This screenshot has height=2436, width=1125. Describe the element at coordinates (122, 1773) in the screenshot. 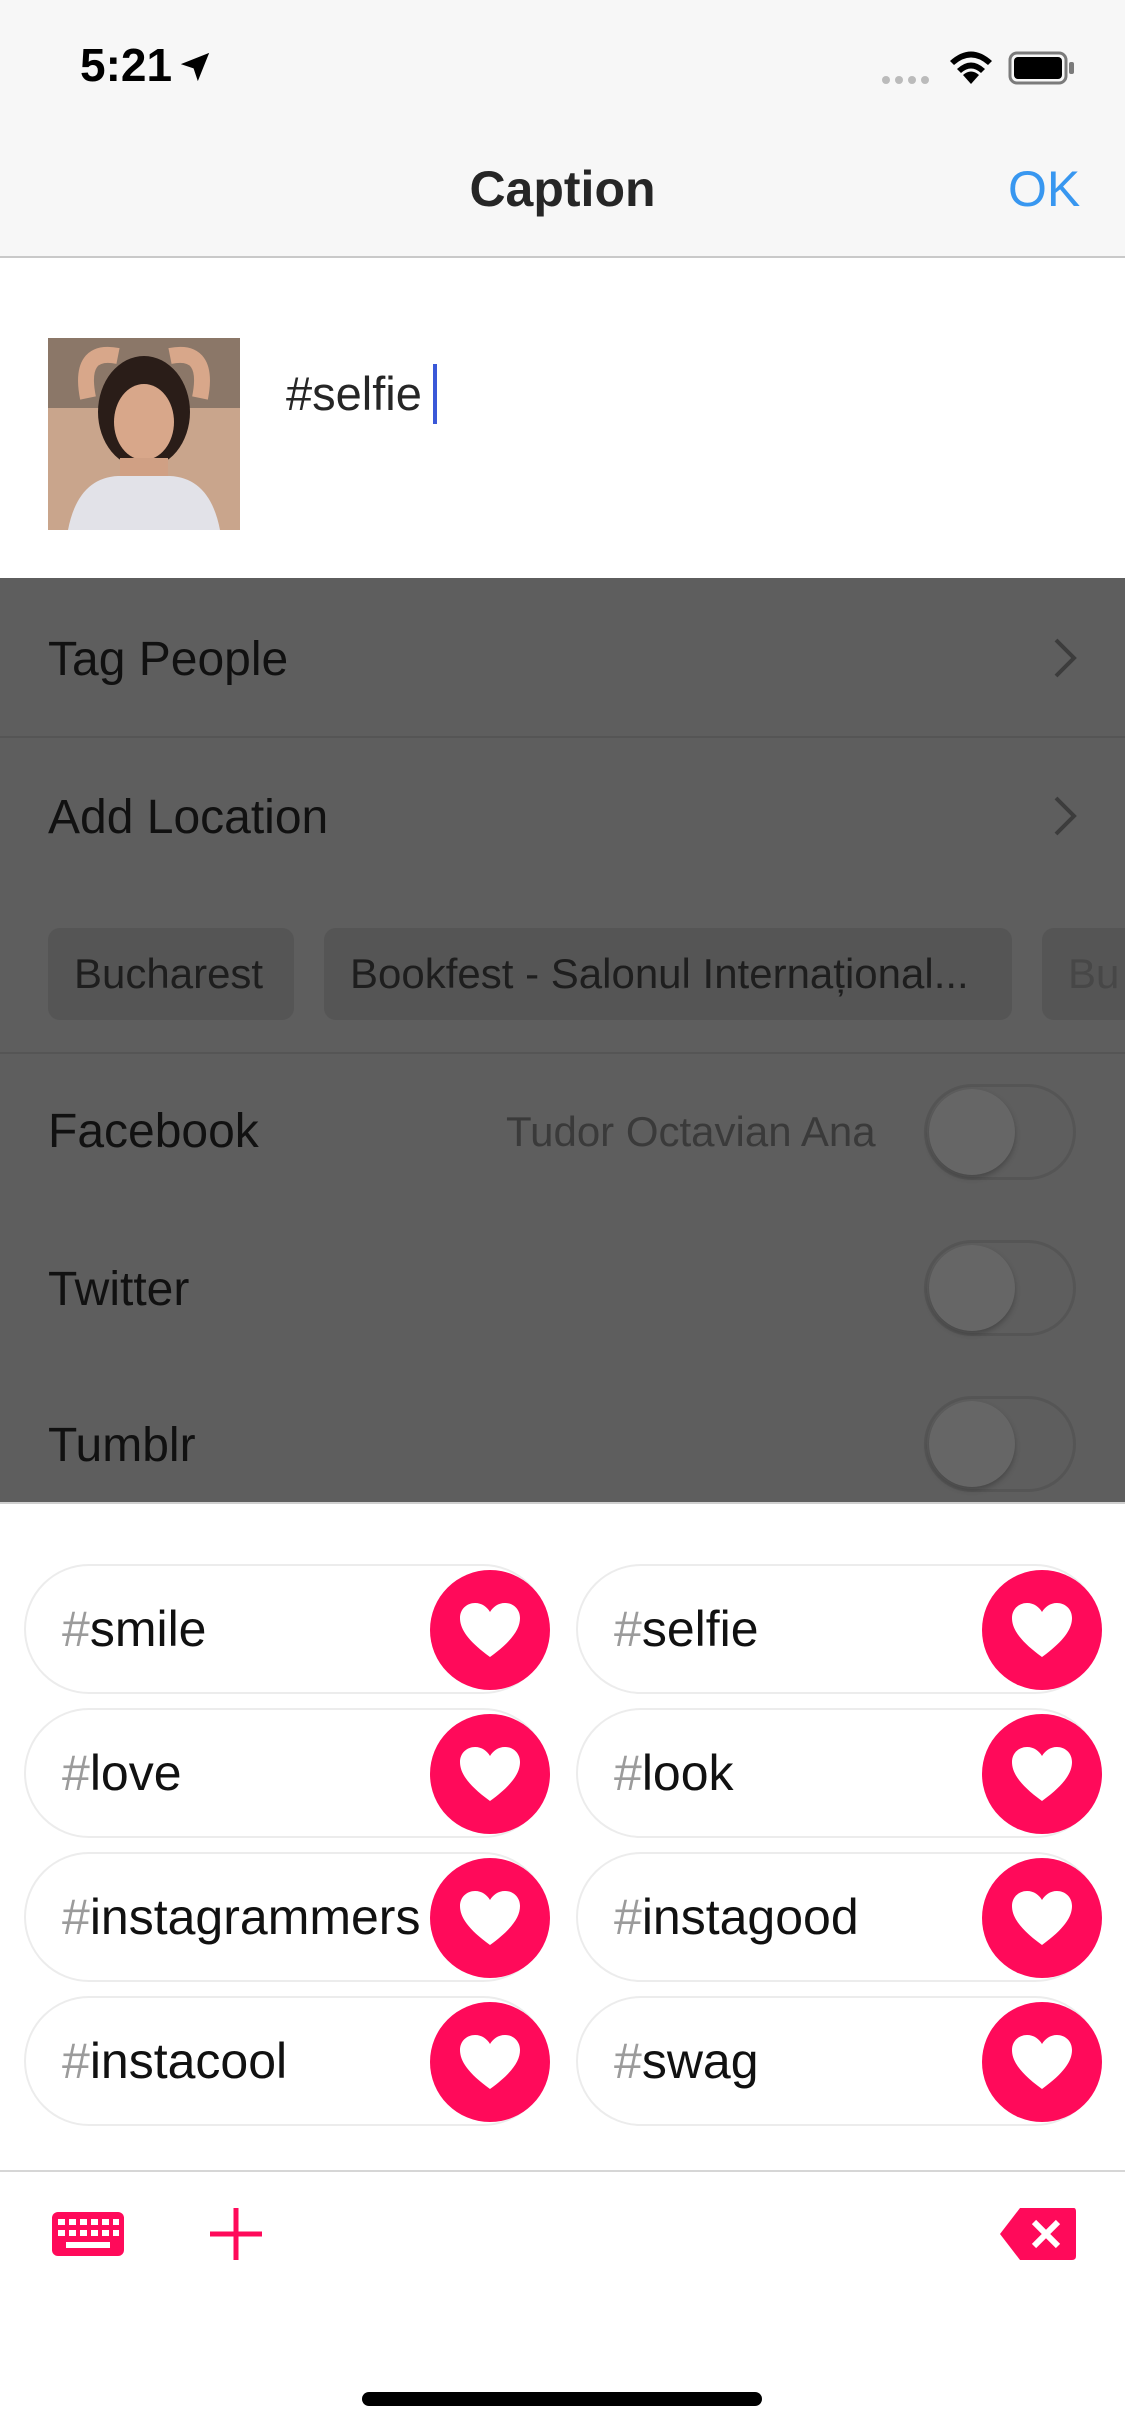

I see `hashtag-text: #love` at that location.